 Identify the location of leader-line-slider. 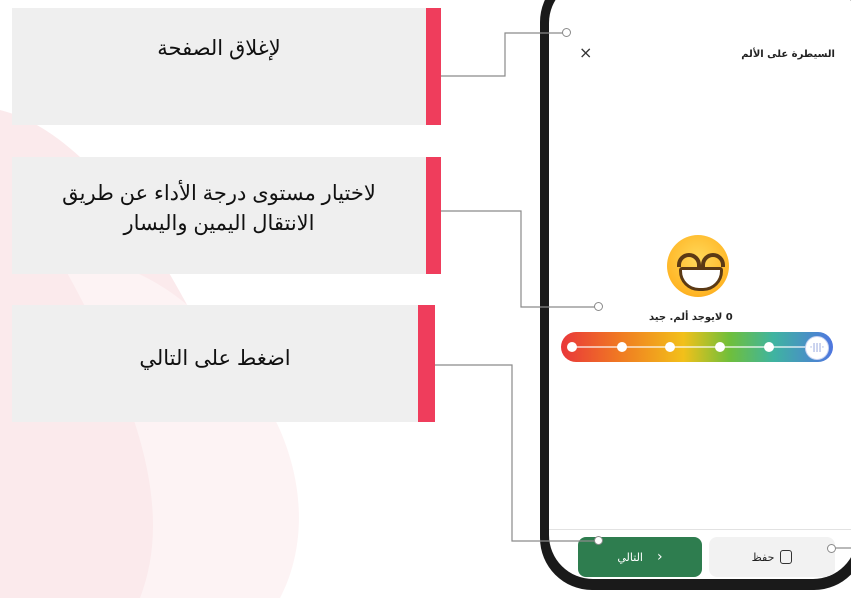
(518, 259).